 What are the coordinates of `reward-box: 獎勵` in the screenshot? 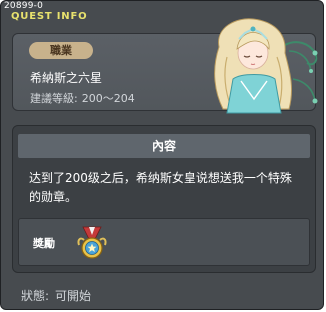 It's located at (164, 242).